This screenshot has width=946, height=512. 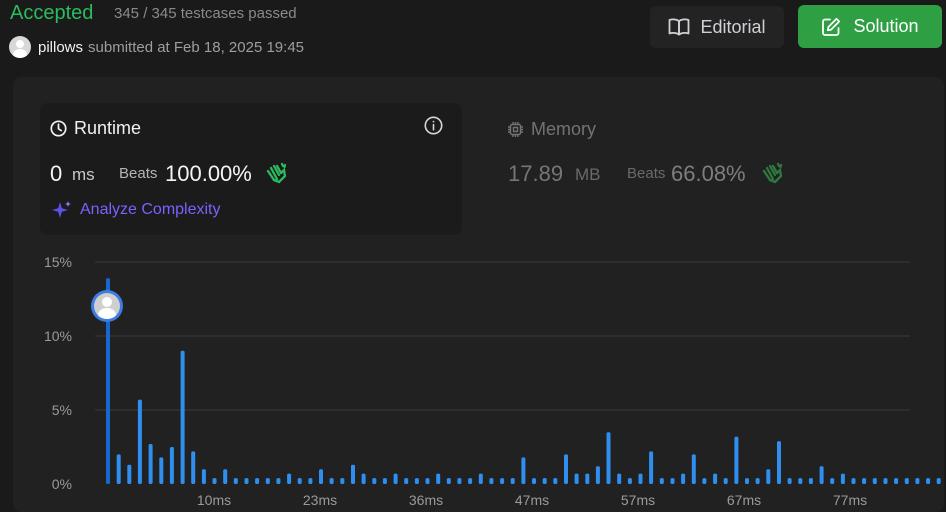 I want to click on runtime-unit: ms, so click(x=83, y=174).